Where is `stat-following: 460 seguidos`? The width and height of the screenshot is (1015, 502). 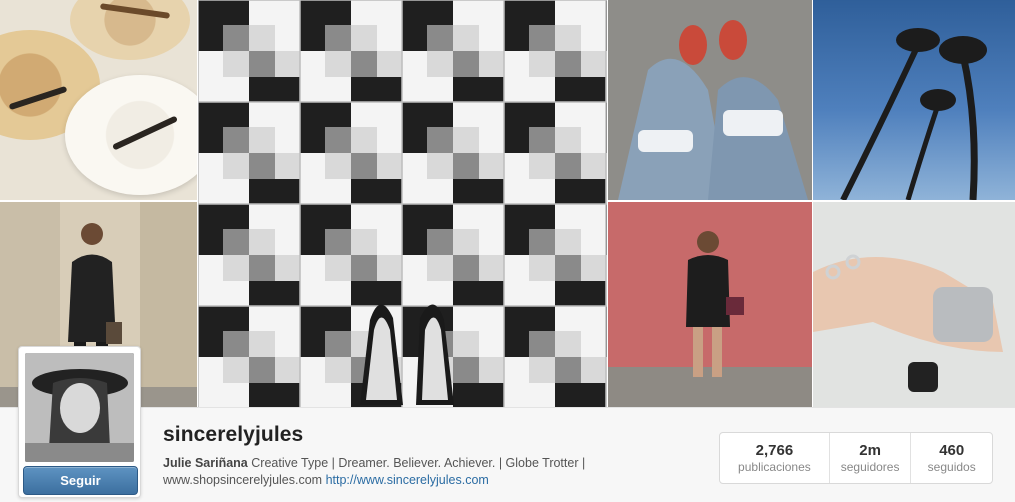 stat-following: 460 seguidos is located at coordinates (951, 458).